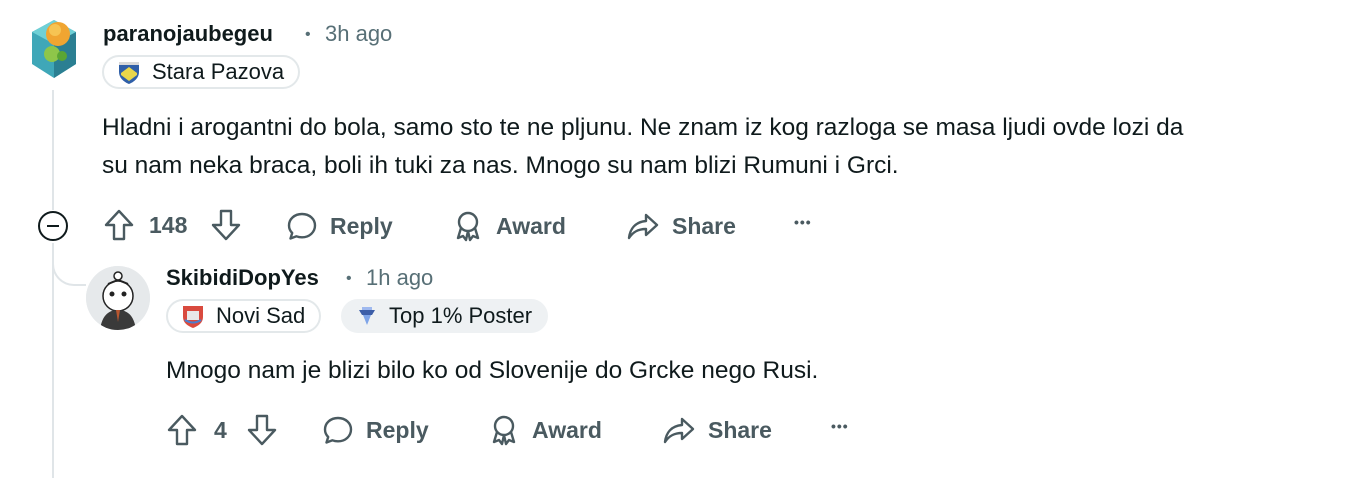 The height and width of the screenshot is (478, 1362). I want to click on badge-label: Top 1% Poster, so click(461, 315).